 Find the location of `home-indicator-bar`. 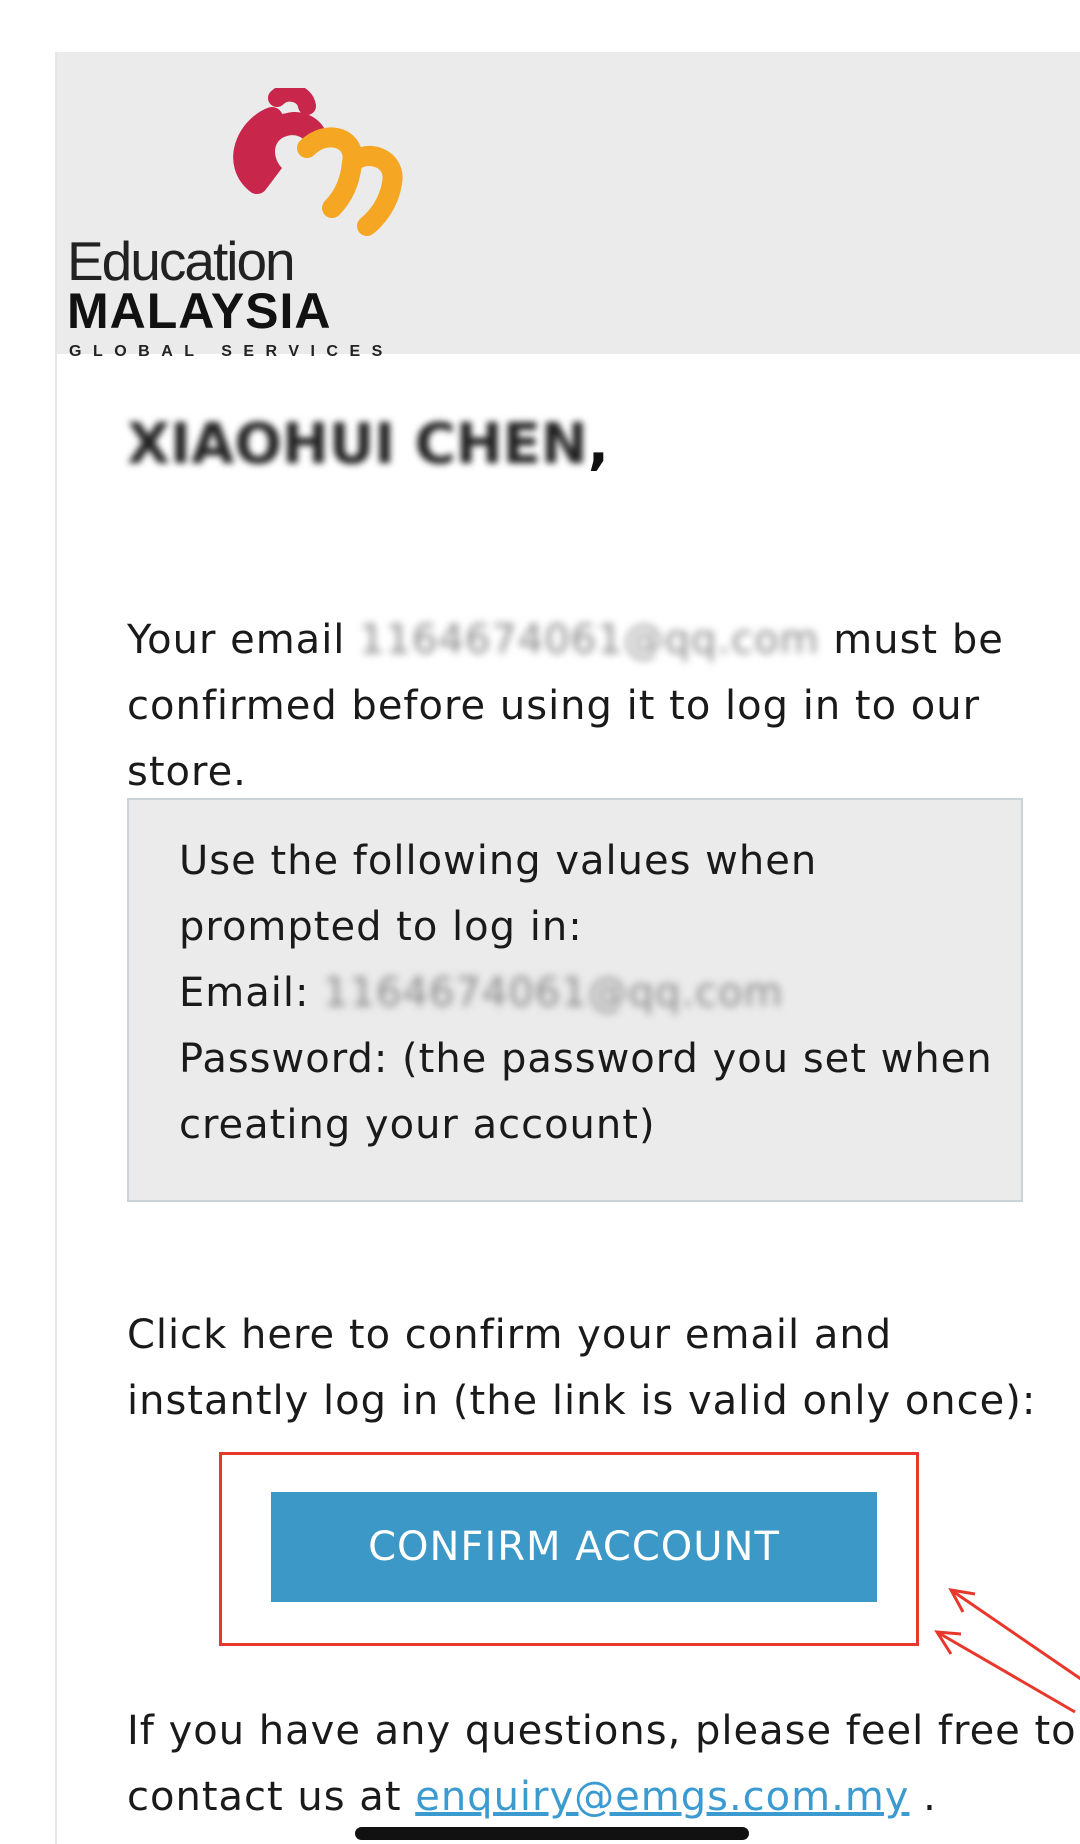

home-indicator-bar is located at coordinates (552, 1833).